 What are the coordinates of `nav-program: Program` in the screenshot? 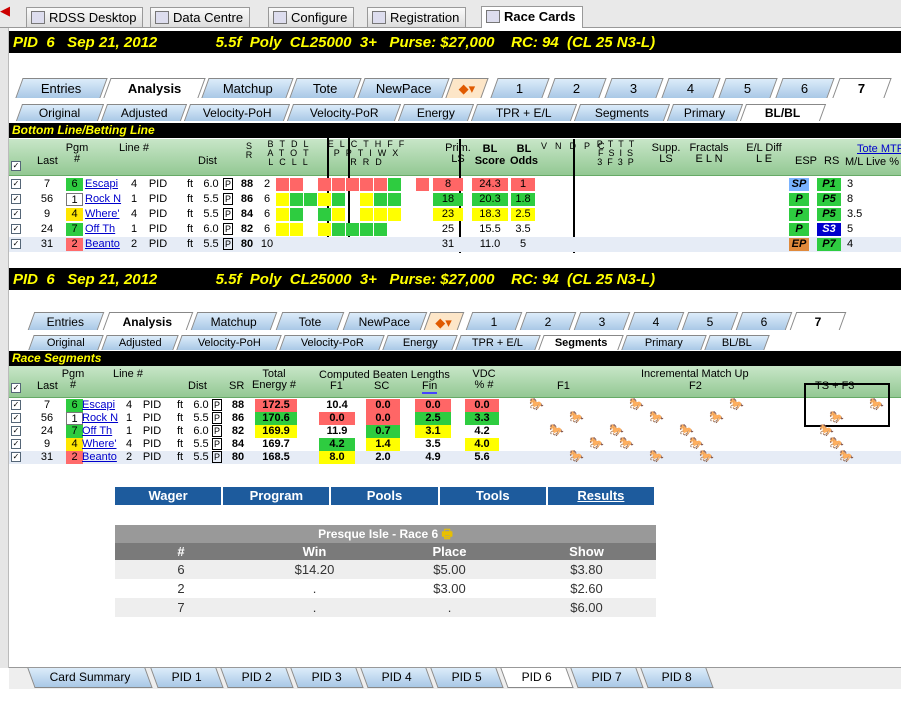 It's located at (277, 496).